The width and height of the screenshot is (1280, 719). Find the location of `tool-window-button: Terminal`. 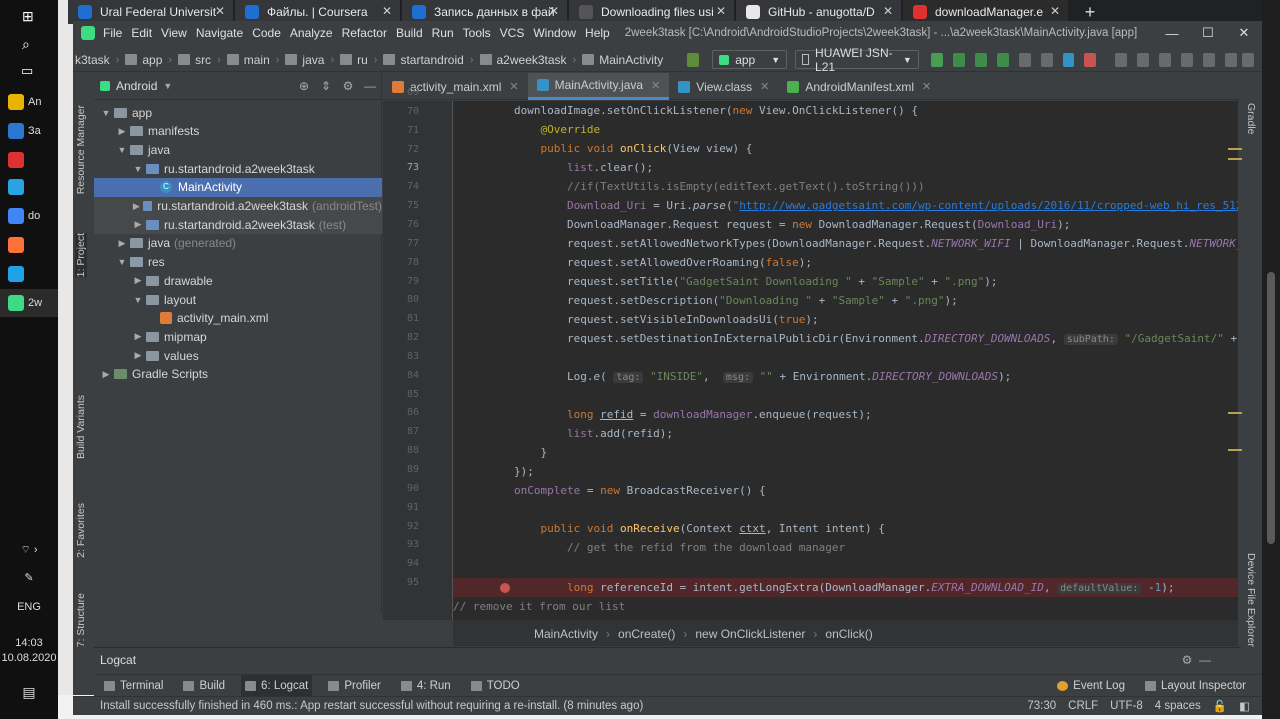

tool-window-button: Terminal is located at coordinates (133, 686).